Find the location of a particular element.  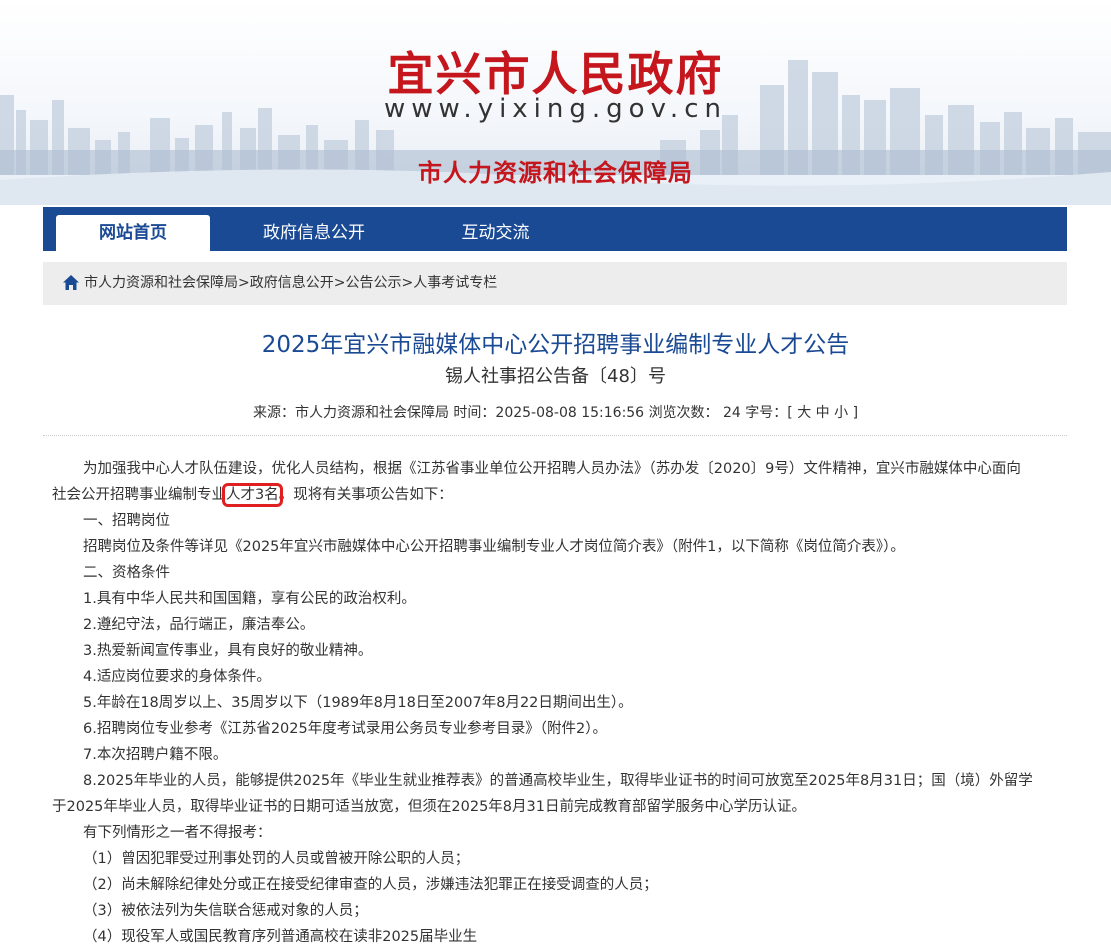

breadcrumb-trail: 市人力资源和社会保障局>政府信息公开>公告公示>人事考试专栏 is located at coordinates (290, 283).